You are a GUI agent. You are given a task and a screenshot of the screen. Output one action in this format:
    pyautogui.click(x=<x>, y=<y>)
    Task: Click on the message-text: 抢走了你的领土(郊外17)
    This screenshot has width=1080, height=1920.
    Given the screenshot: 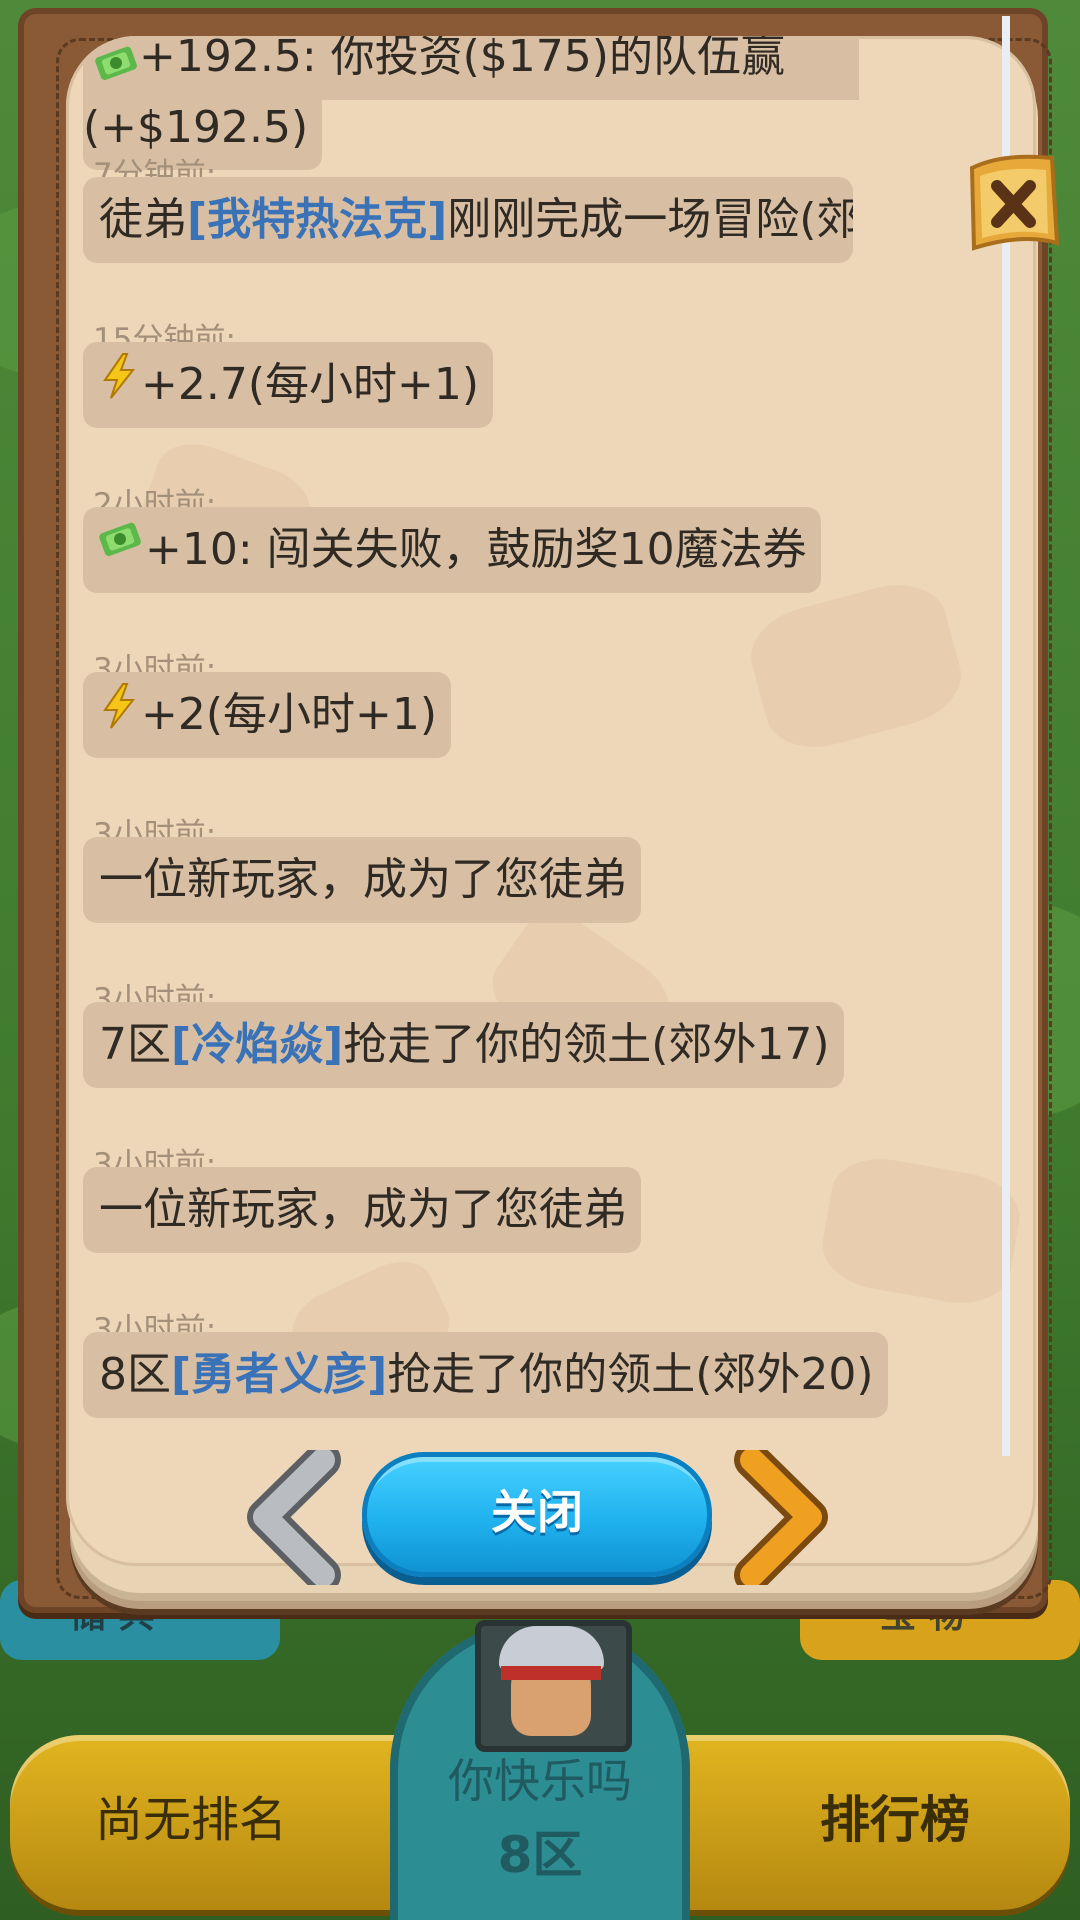 What is the action you would take?
    pyautogui.click(x=586, y=1044)
    